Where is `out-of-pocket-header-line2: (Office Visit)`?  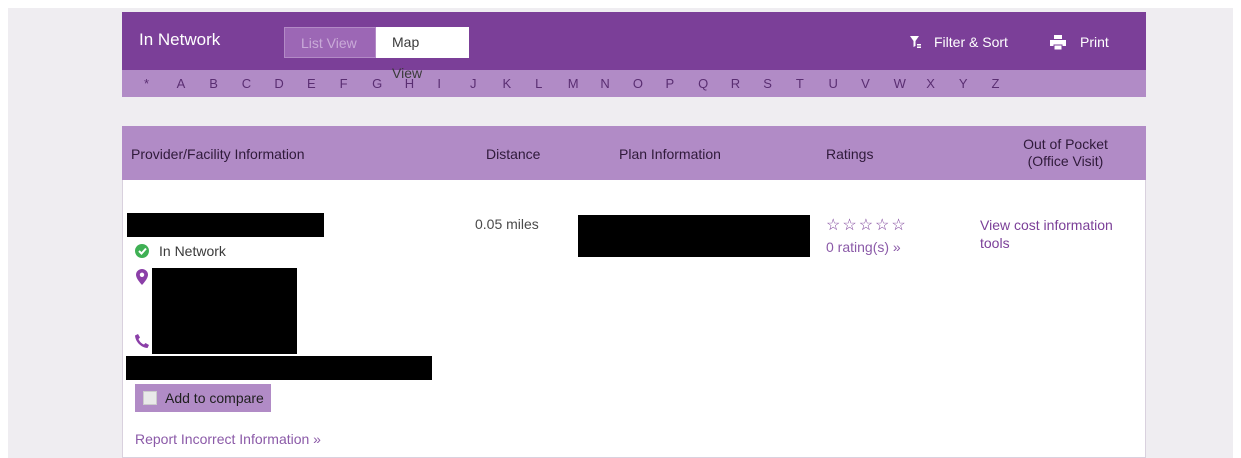
out-of-pocket-header-line2: (Office Visit) is located at coordinates (1065, 161).